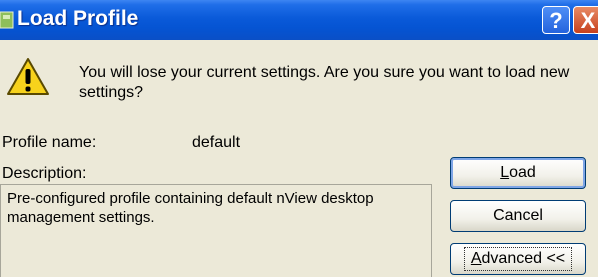 The width and height of the screenshot is (598, 277). I want to click on close-icon: X, so click(588, 20).